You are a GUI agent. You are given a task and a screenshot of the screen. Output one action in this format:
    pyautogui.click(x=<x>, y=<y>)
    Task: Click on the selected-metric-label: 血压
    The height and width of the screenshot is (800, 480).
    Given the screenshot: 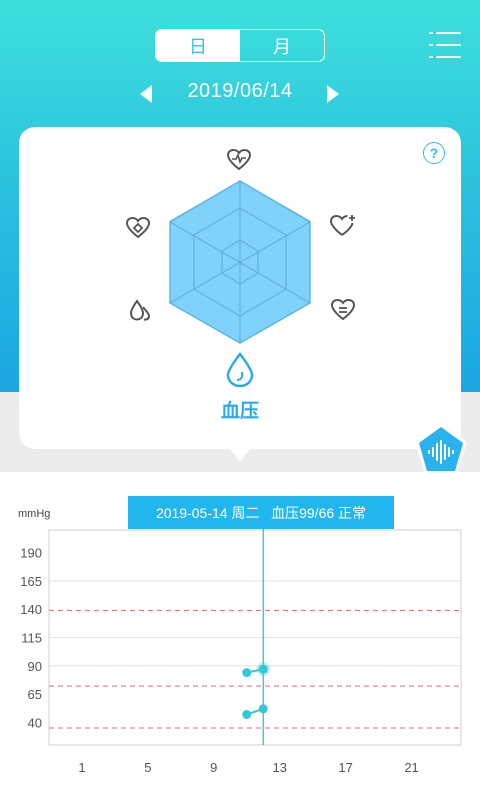 What is the action you would take?
    pyautogui.click(x=239, y=411)
    